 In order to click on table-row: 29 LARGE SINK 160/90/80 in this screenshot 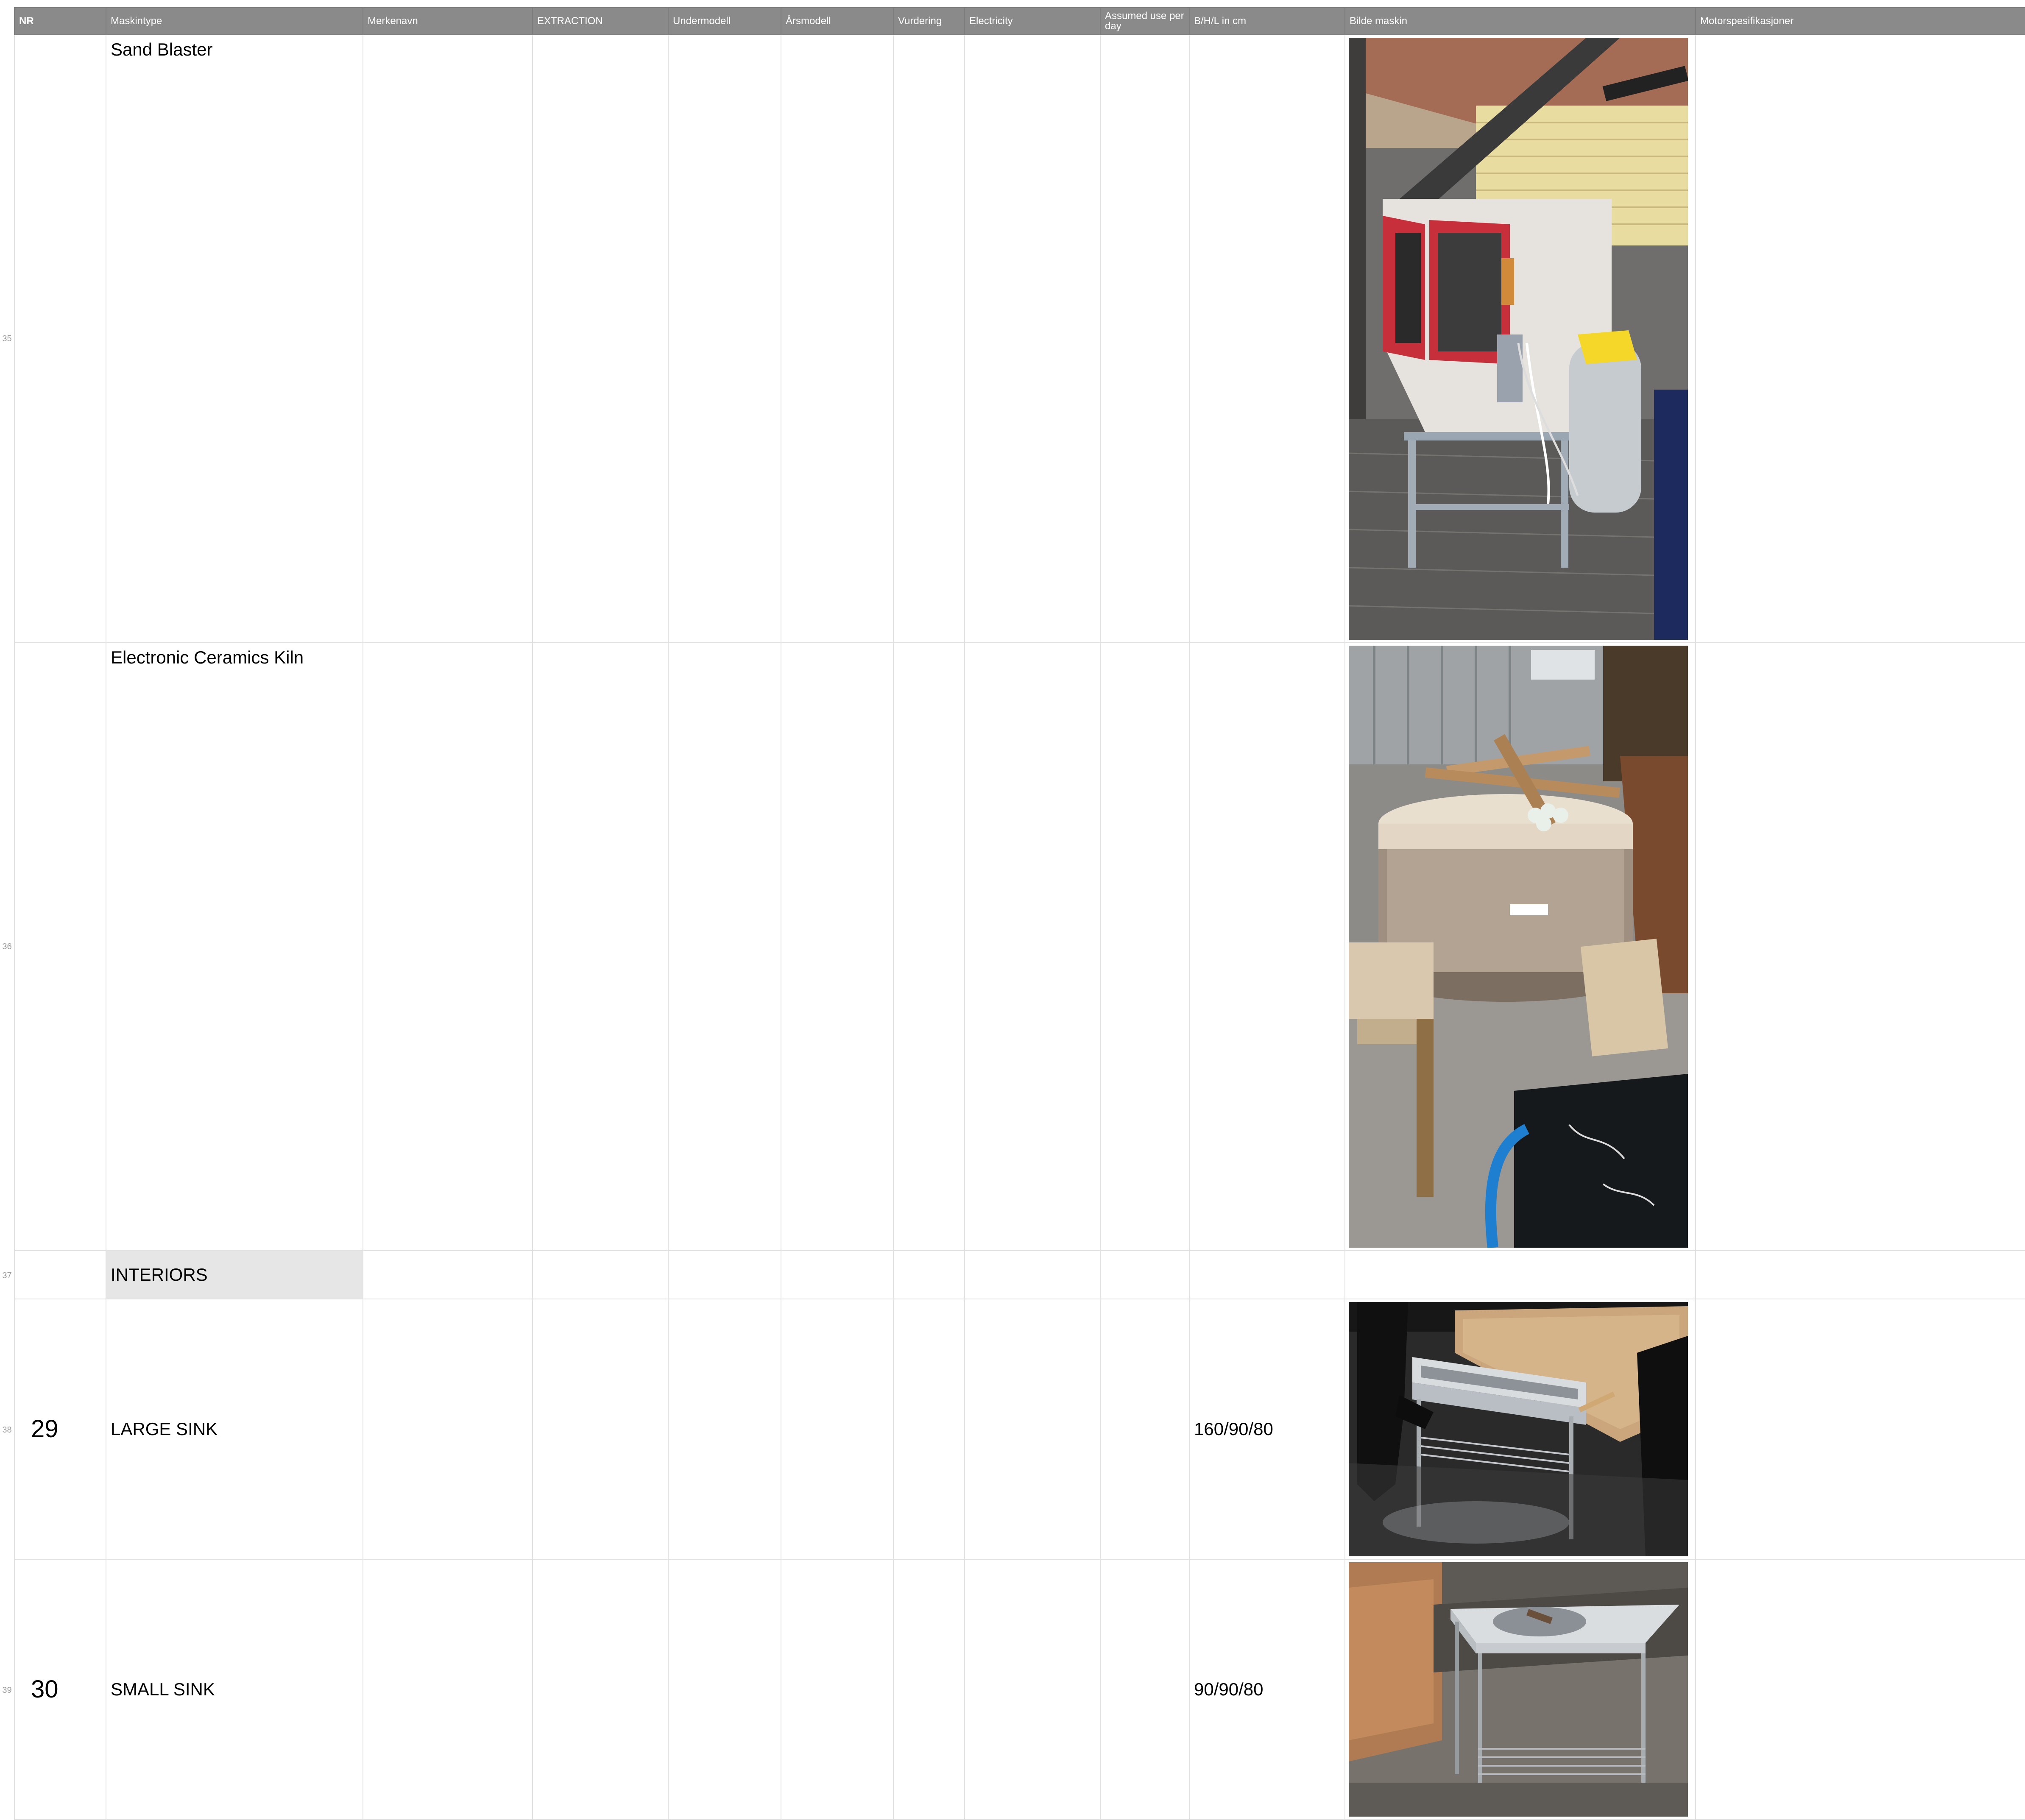, I will do `click(1020, 1429)`.